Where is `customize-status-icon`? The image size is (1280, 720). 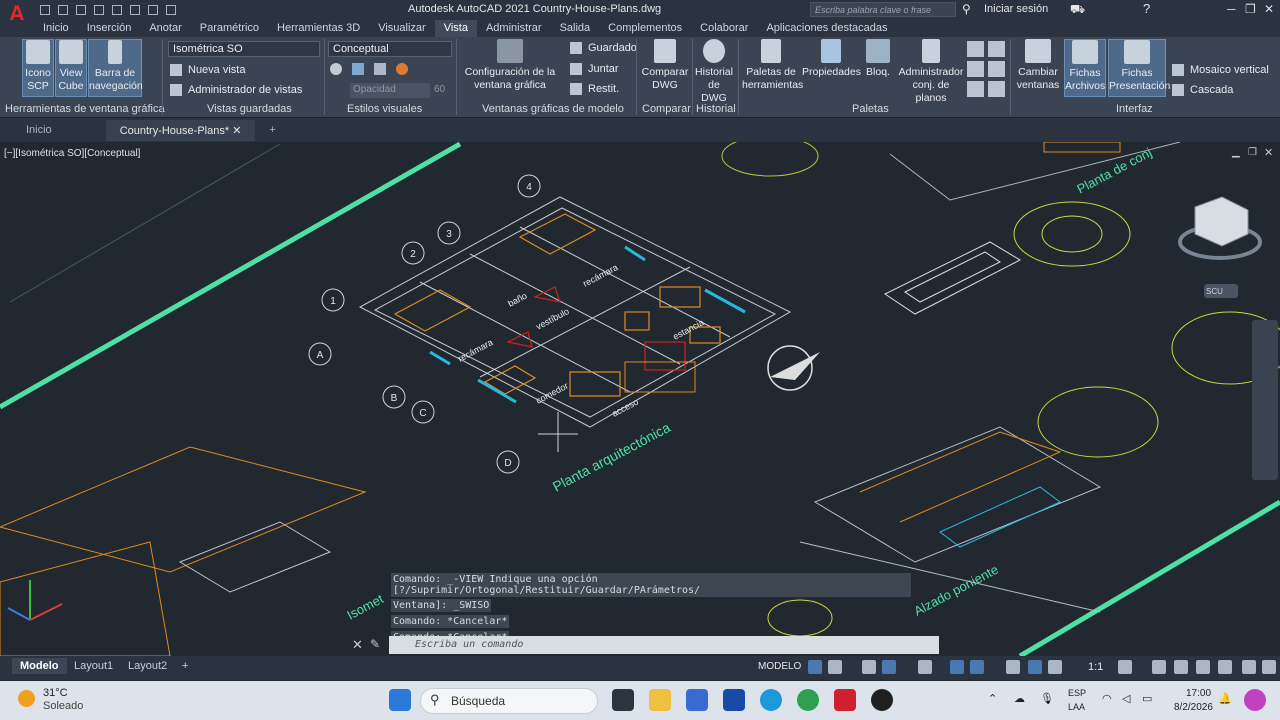 customize-status-icon is located at coordinates (1269, 667).